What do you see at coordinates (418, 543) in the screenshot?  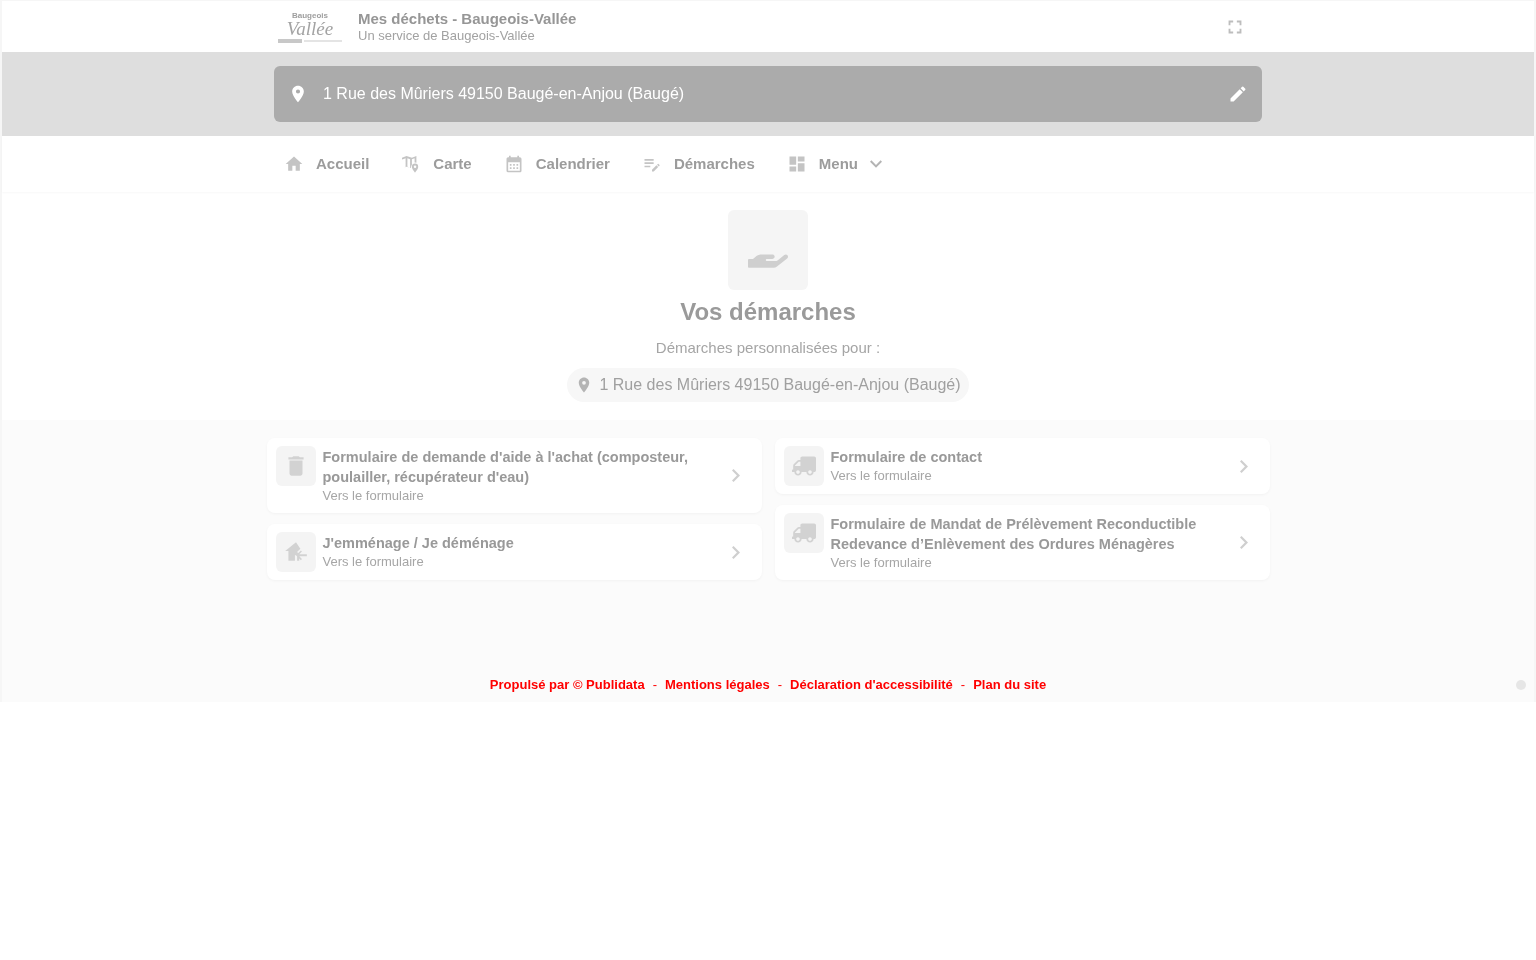 I see `card-title: J'emménage / Je déménage` at bounding box center [418, 543].